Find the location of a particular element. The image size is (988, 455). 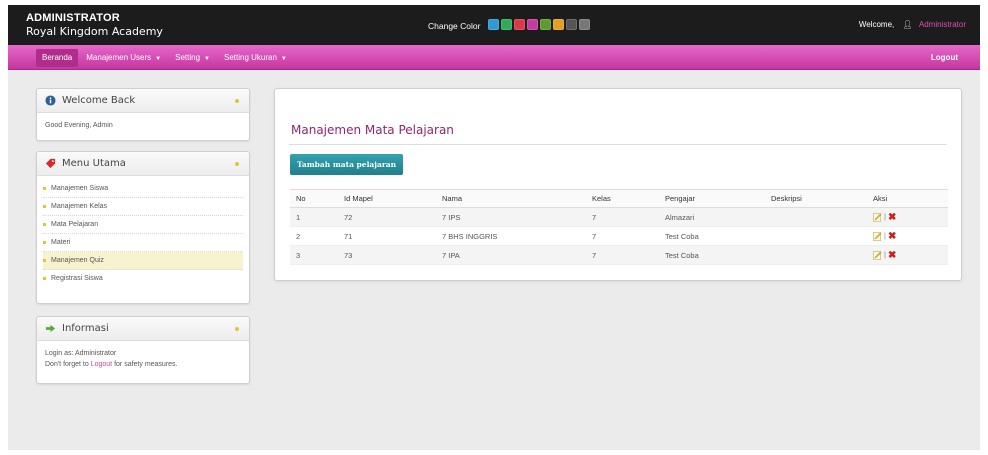

welcome-area: Welcome, 👤︎ Administrator is located at coordinates (912, 24).